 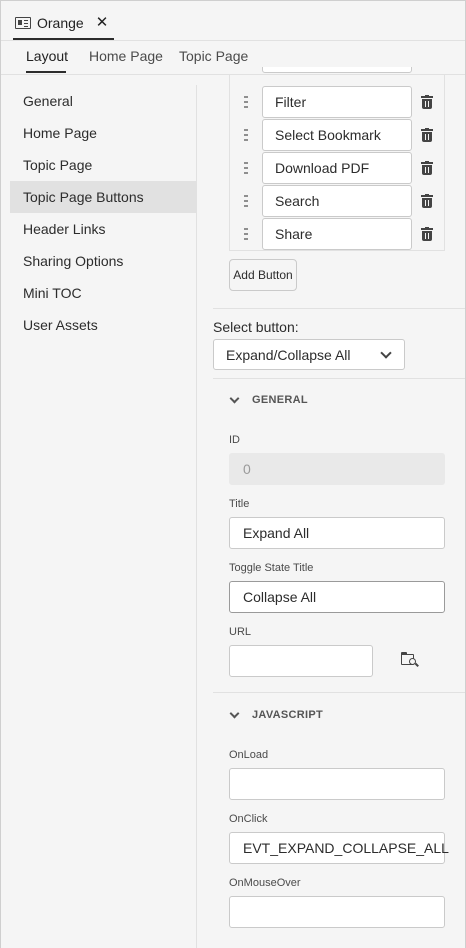 I want to click on url-field, so click(x=301, y=661).